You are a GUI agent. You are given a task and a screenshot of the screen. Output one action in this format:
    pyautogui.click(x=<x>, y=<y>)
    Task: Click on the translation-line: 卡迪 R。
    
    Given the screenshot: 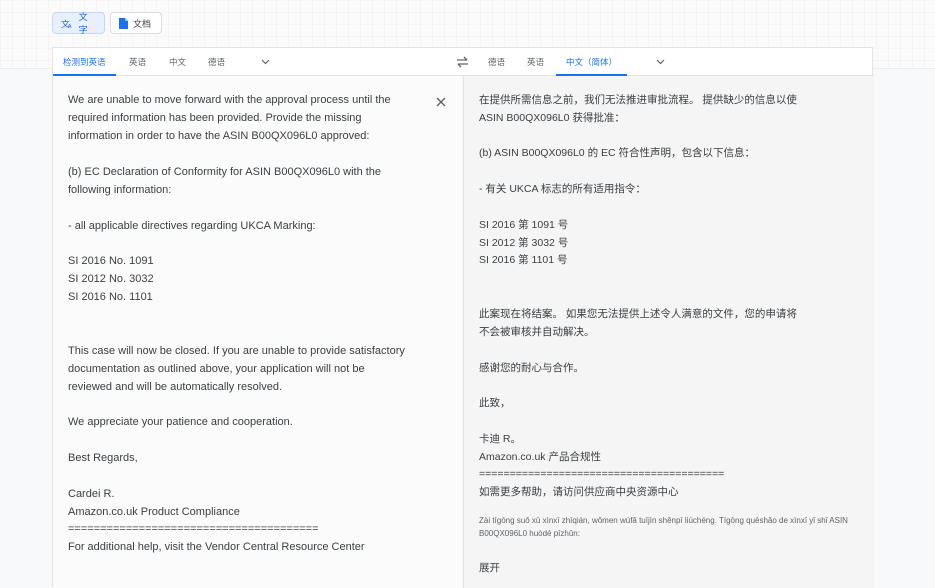 What is the action you would take?
    pyautogui.click(x=500, y=439)
    